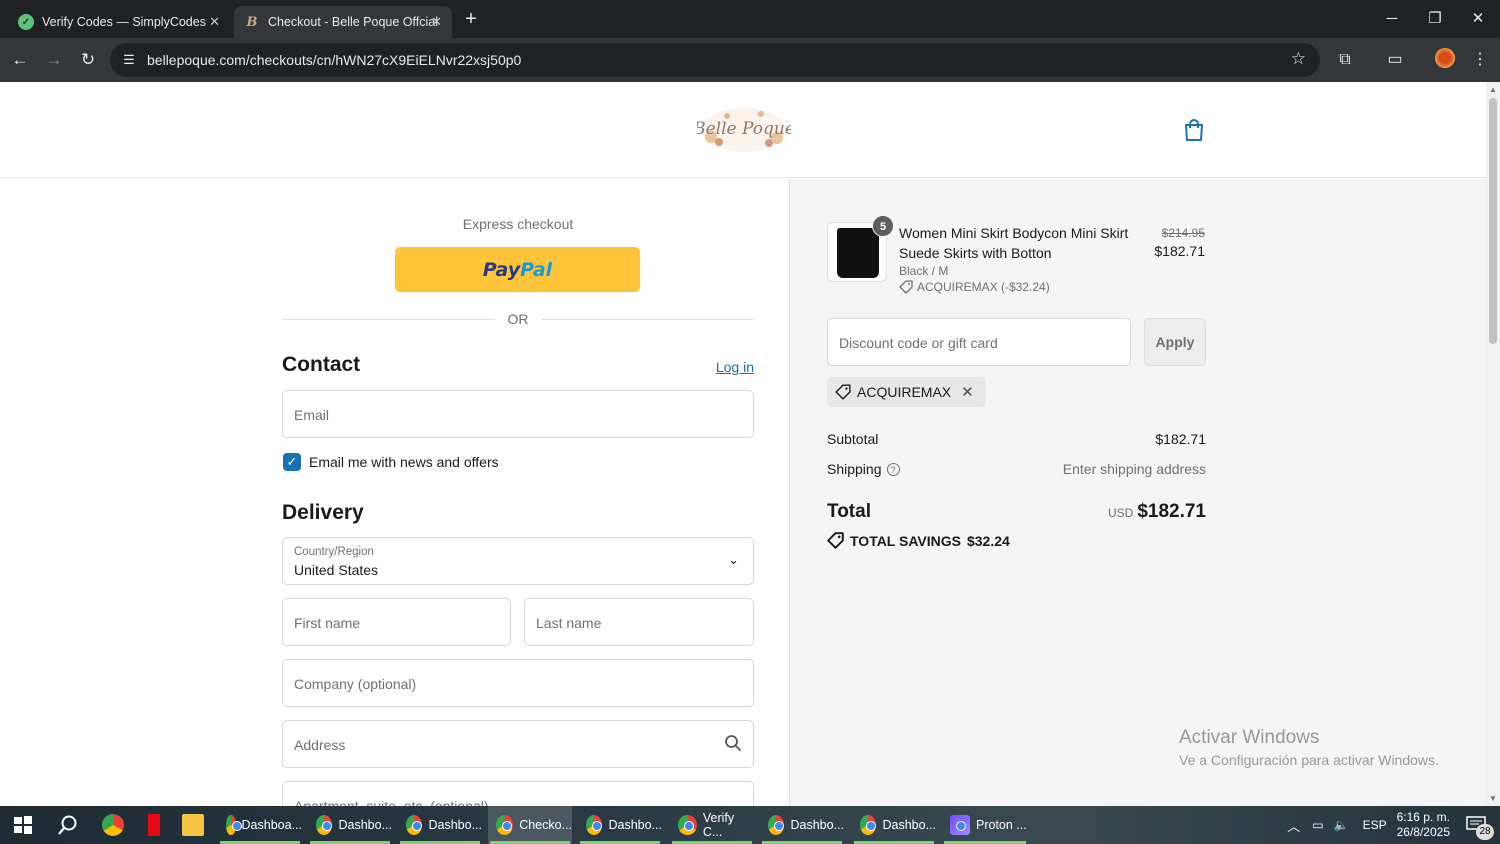 This screenshot has height=844, width=1500. I want to click on product-variant: Black / M, so click(924, 271).